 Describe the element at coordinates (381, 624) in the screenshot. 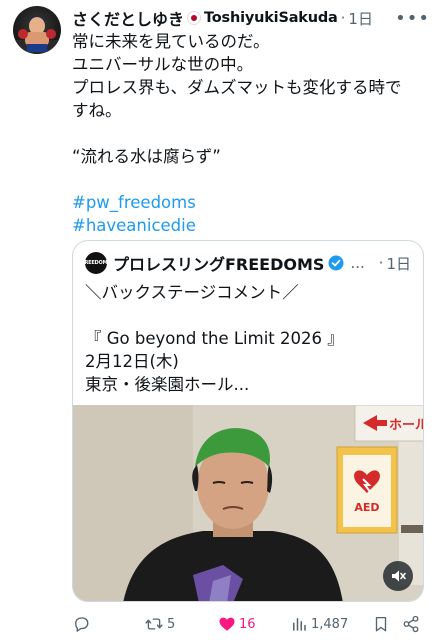

I see `bookmark-icon` at that location.